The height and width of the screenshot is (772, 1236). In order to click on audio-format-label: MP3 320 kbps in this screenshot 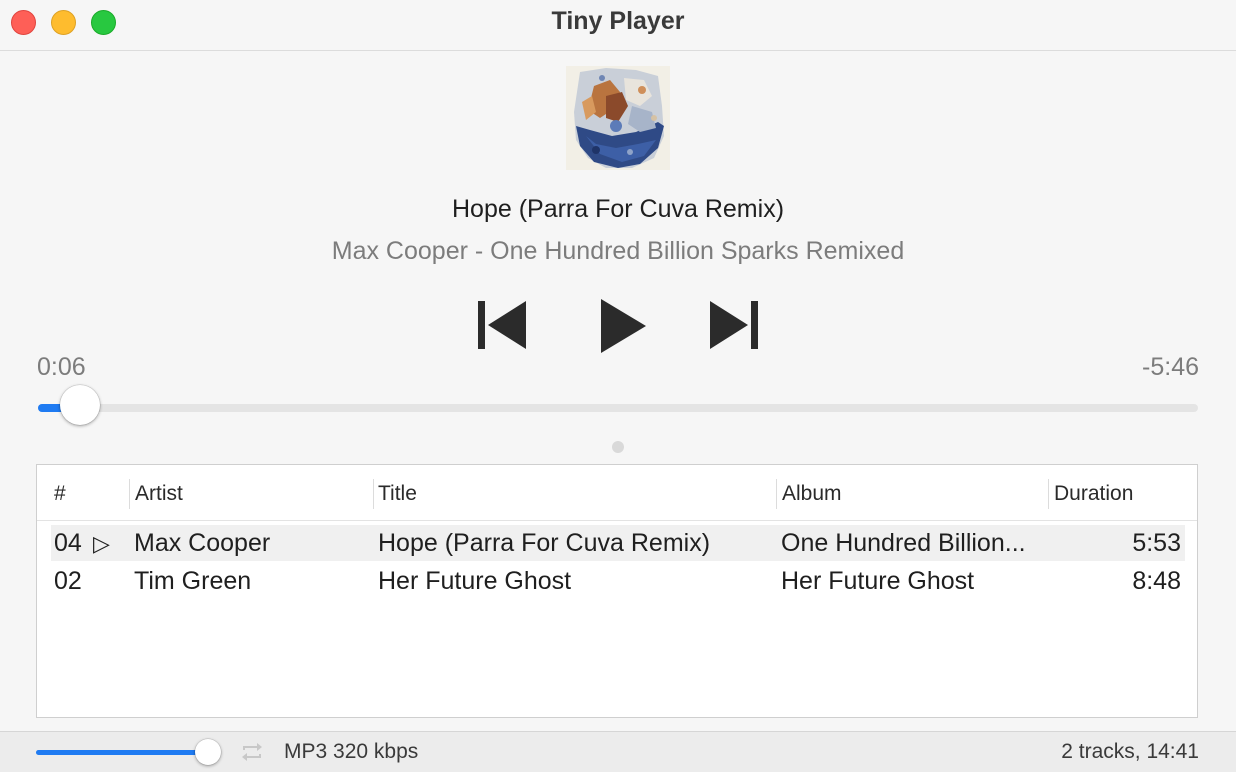, I will do `click(351, 751)`.